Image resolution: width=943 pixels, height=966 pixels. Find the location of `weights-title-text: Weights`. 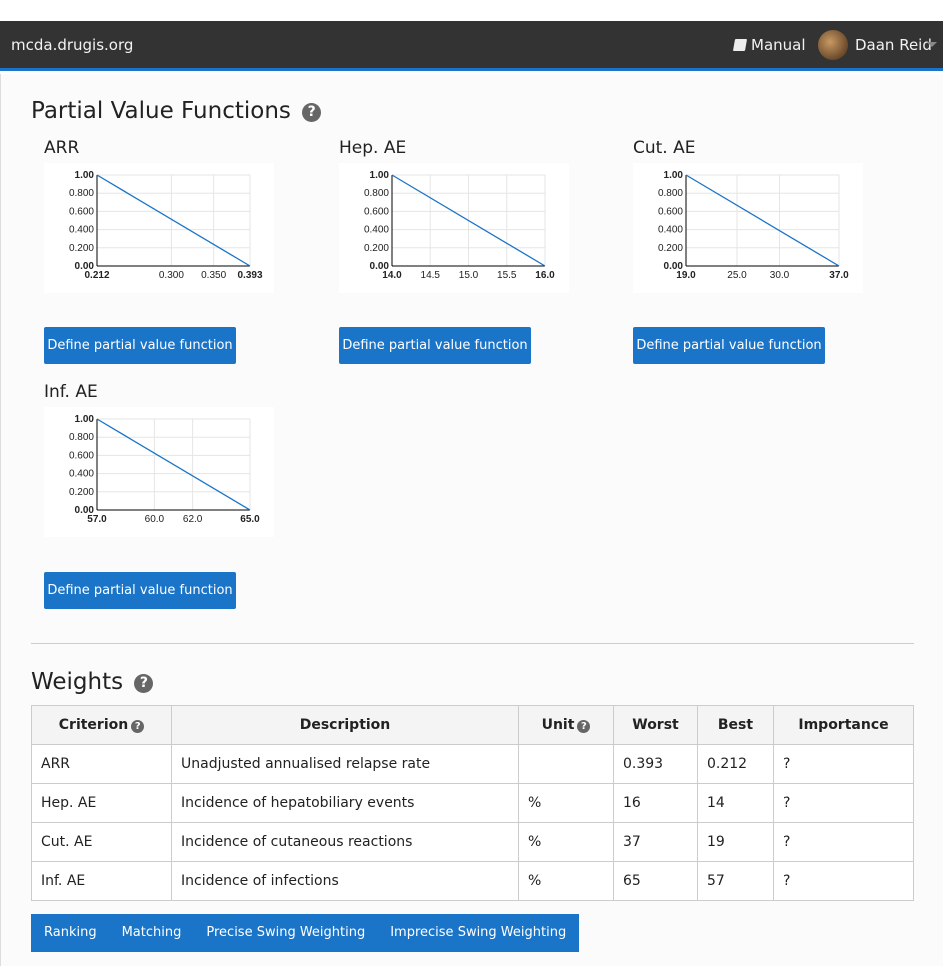

weights-title-text: Weights is located at coordinates (77, 682).